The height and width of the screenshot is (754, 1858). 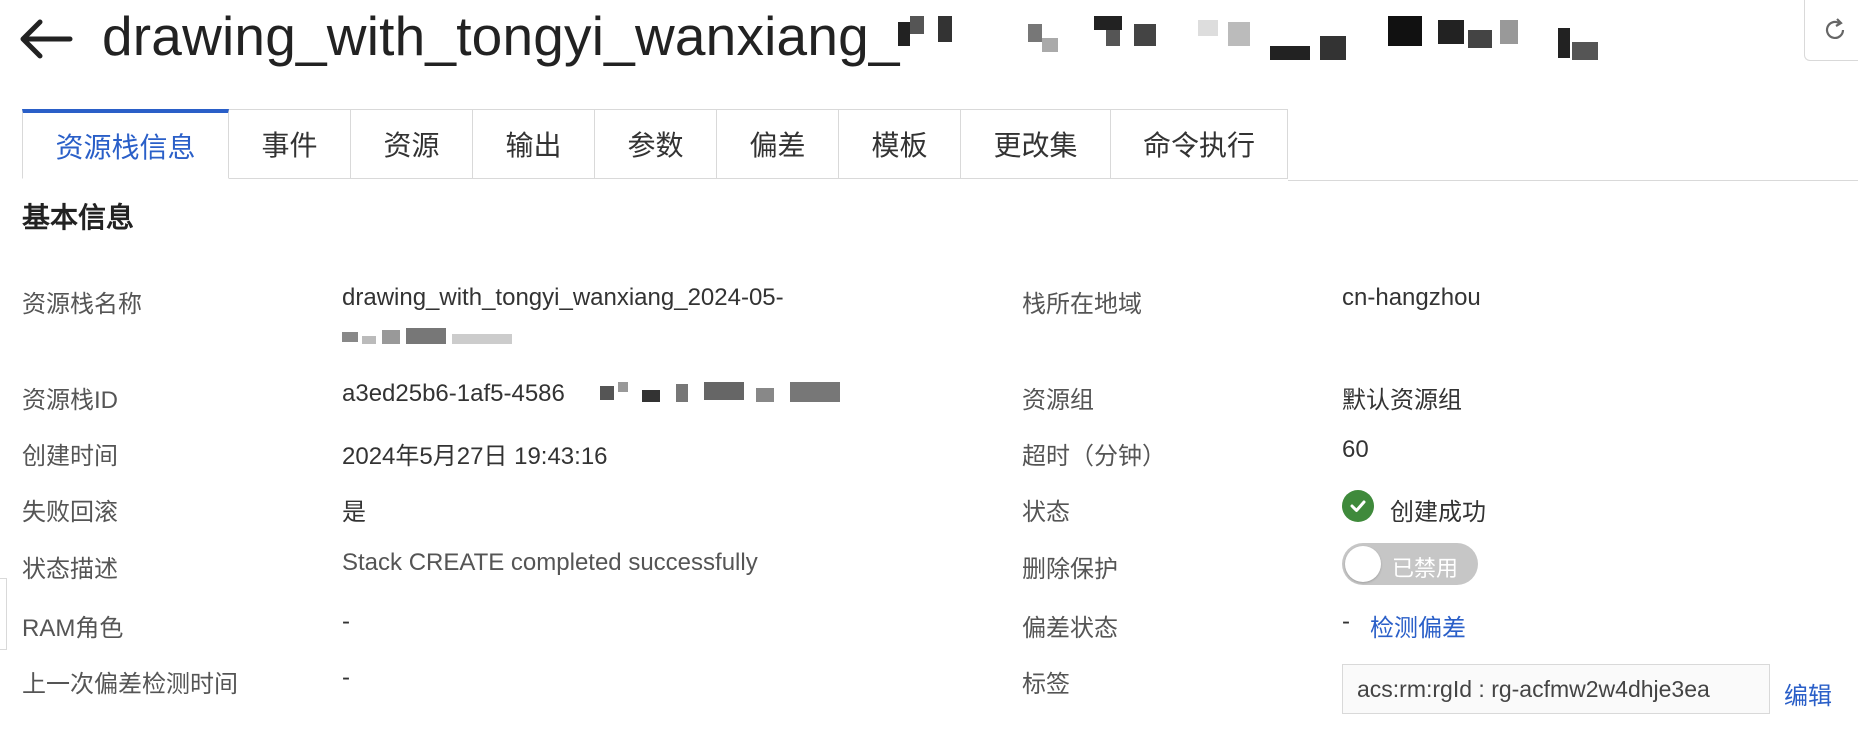 What do you see at coordinates (70, 512) in the screenshot?
I see `rollback-label: 失败回滚` at bounding box center [70, 512].